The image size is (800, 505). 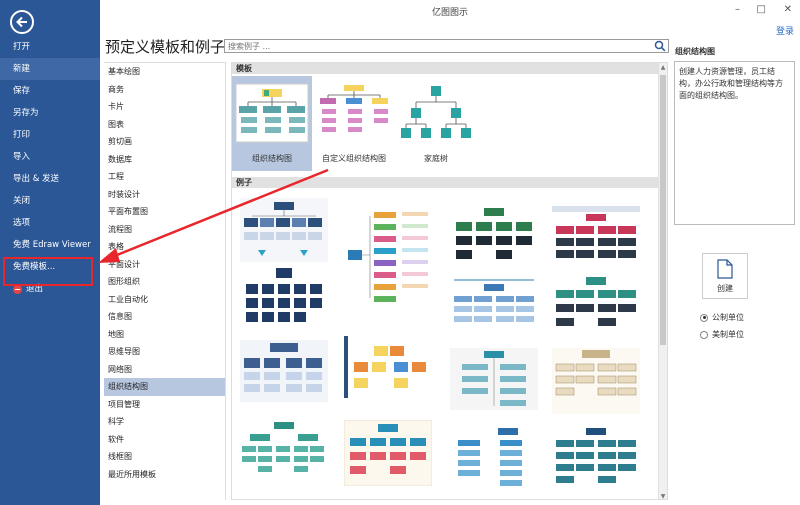 What do you see at coordinates (164, 72) in the screenshot?
I see `category-item: 基本绘图` at bounding box center [164, 72].